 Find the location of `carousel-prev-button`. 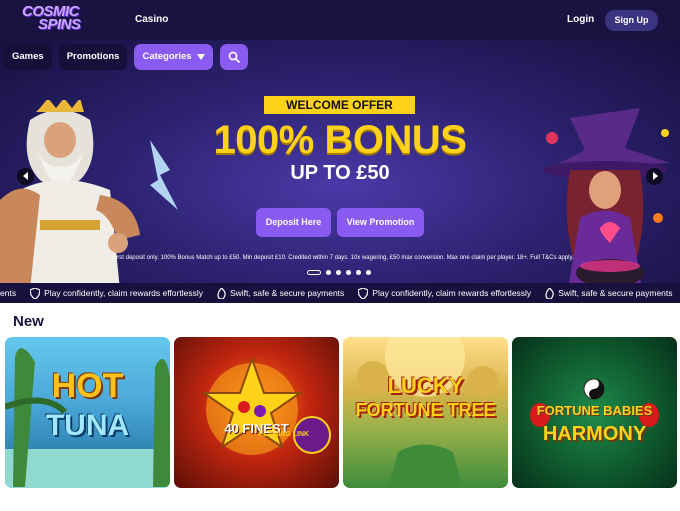

carousel-prev-button is located at coordinates (25, 176).